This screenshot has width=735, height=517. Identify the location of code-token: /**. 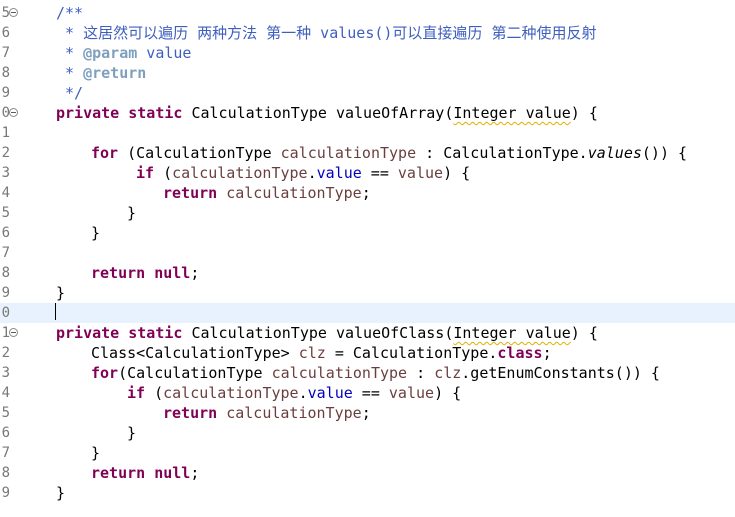
(70, 13).